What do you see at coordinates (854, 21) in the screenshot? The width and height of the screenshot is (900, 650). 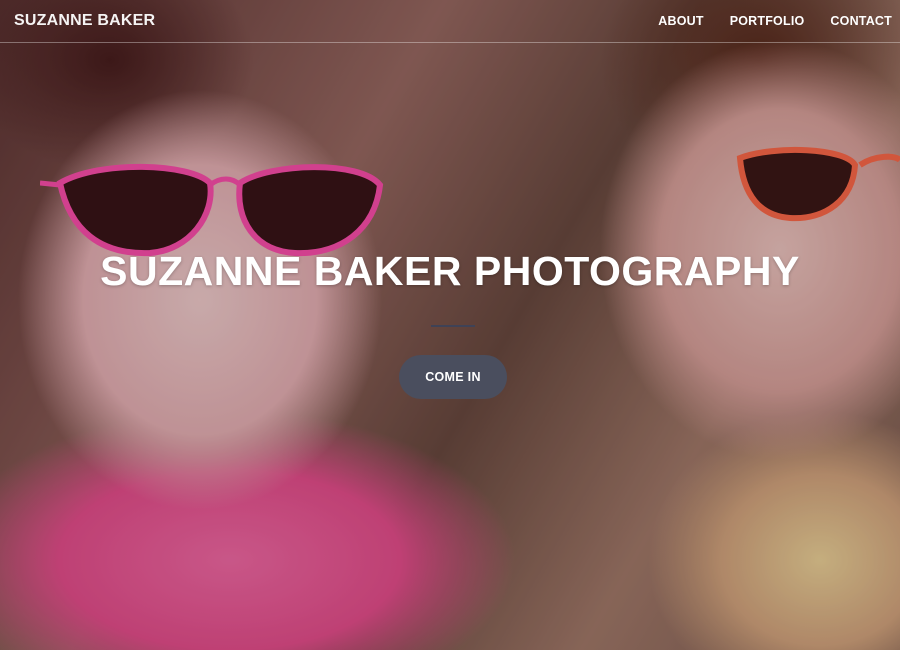 I see `nav-link-contact: CONTACT` at bounding box center [854, 21].